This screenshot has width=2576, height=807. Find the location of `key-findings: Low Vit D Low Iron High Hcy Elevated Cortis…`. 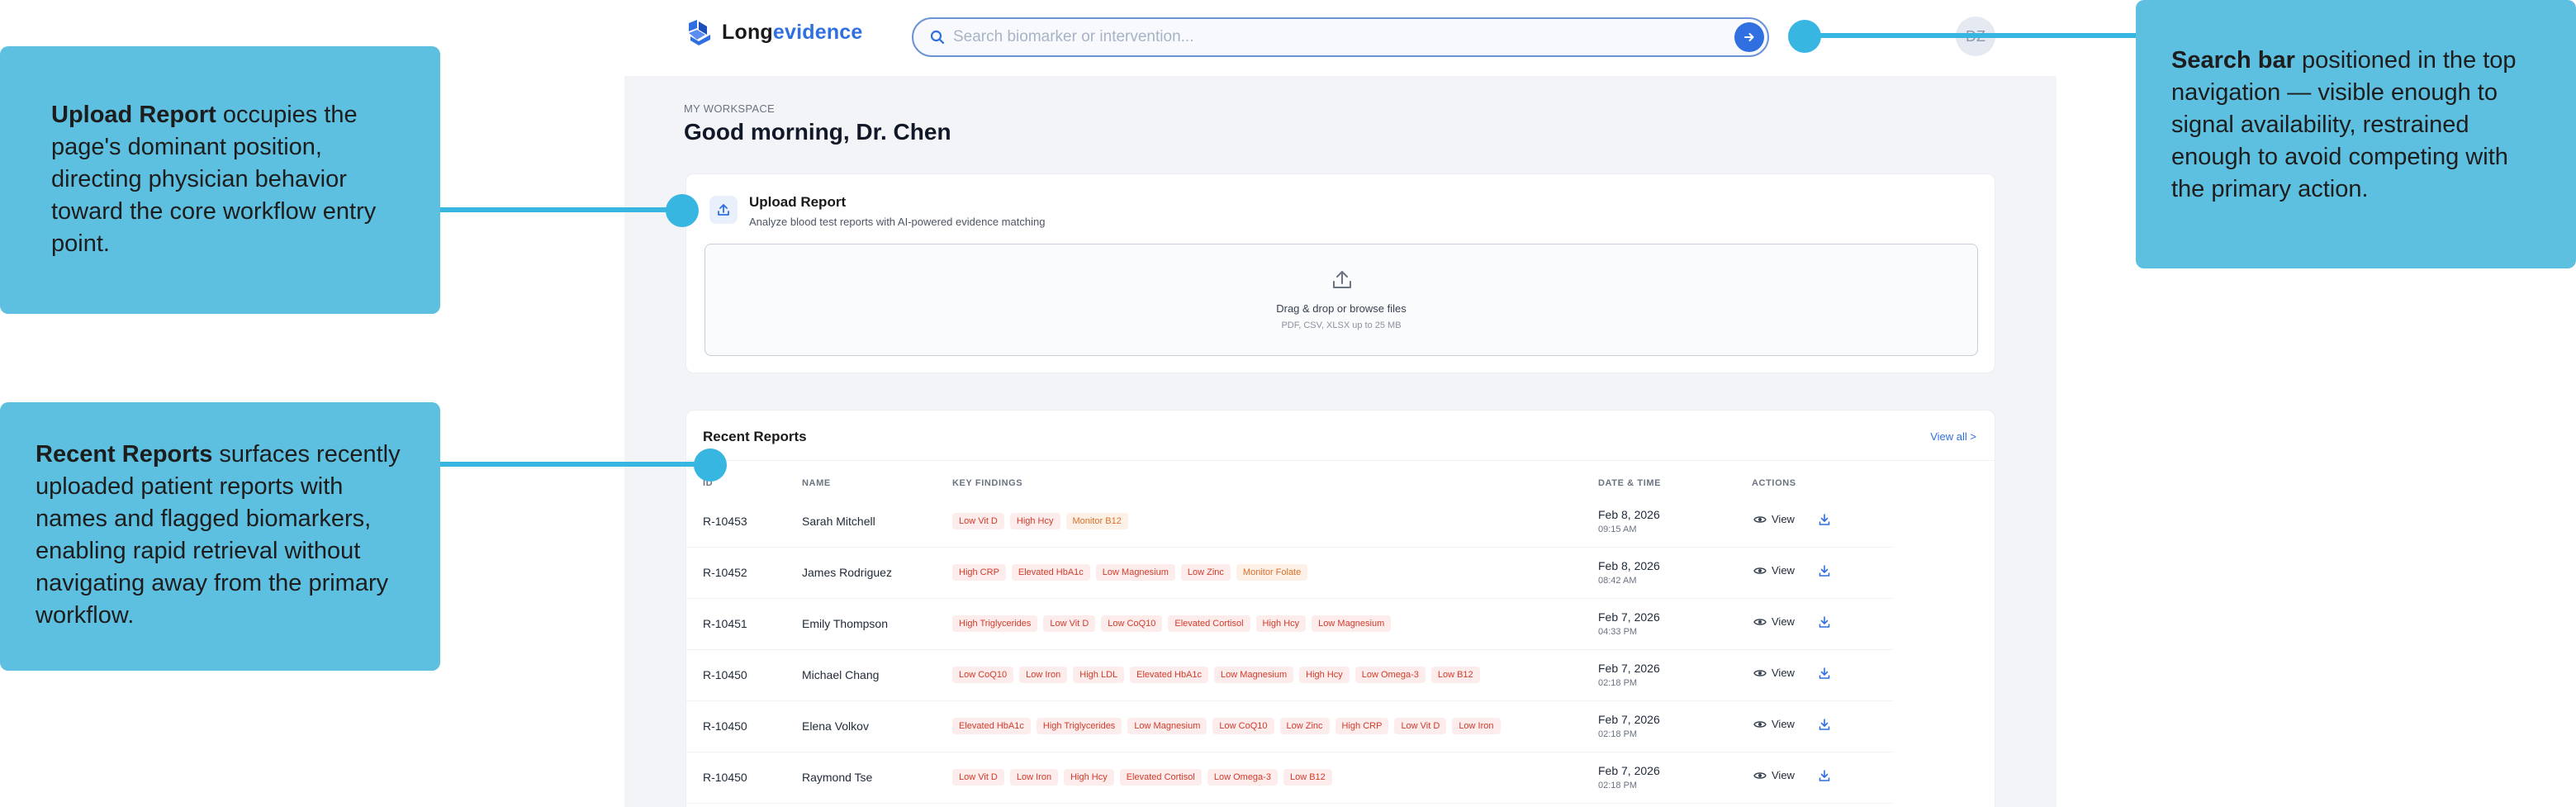

key-findings: Low Vit D Low Iron High Hcy Elevated Cortis… is located at coordinates (1142, 777).